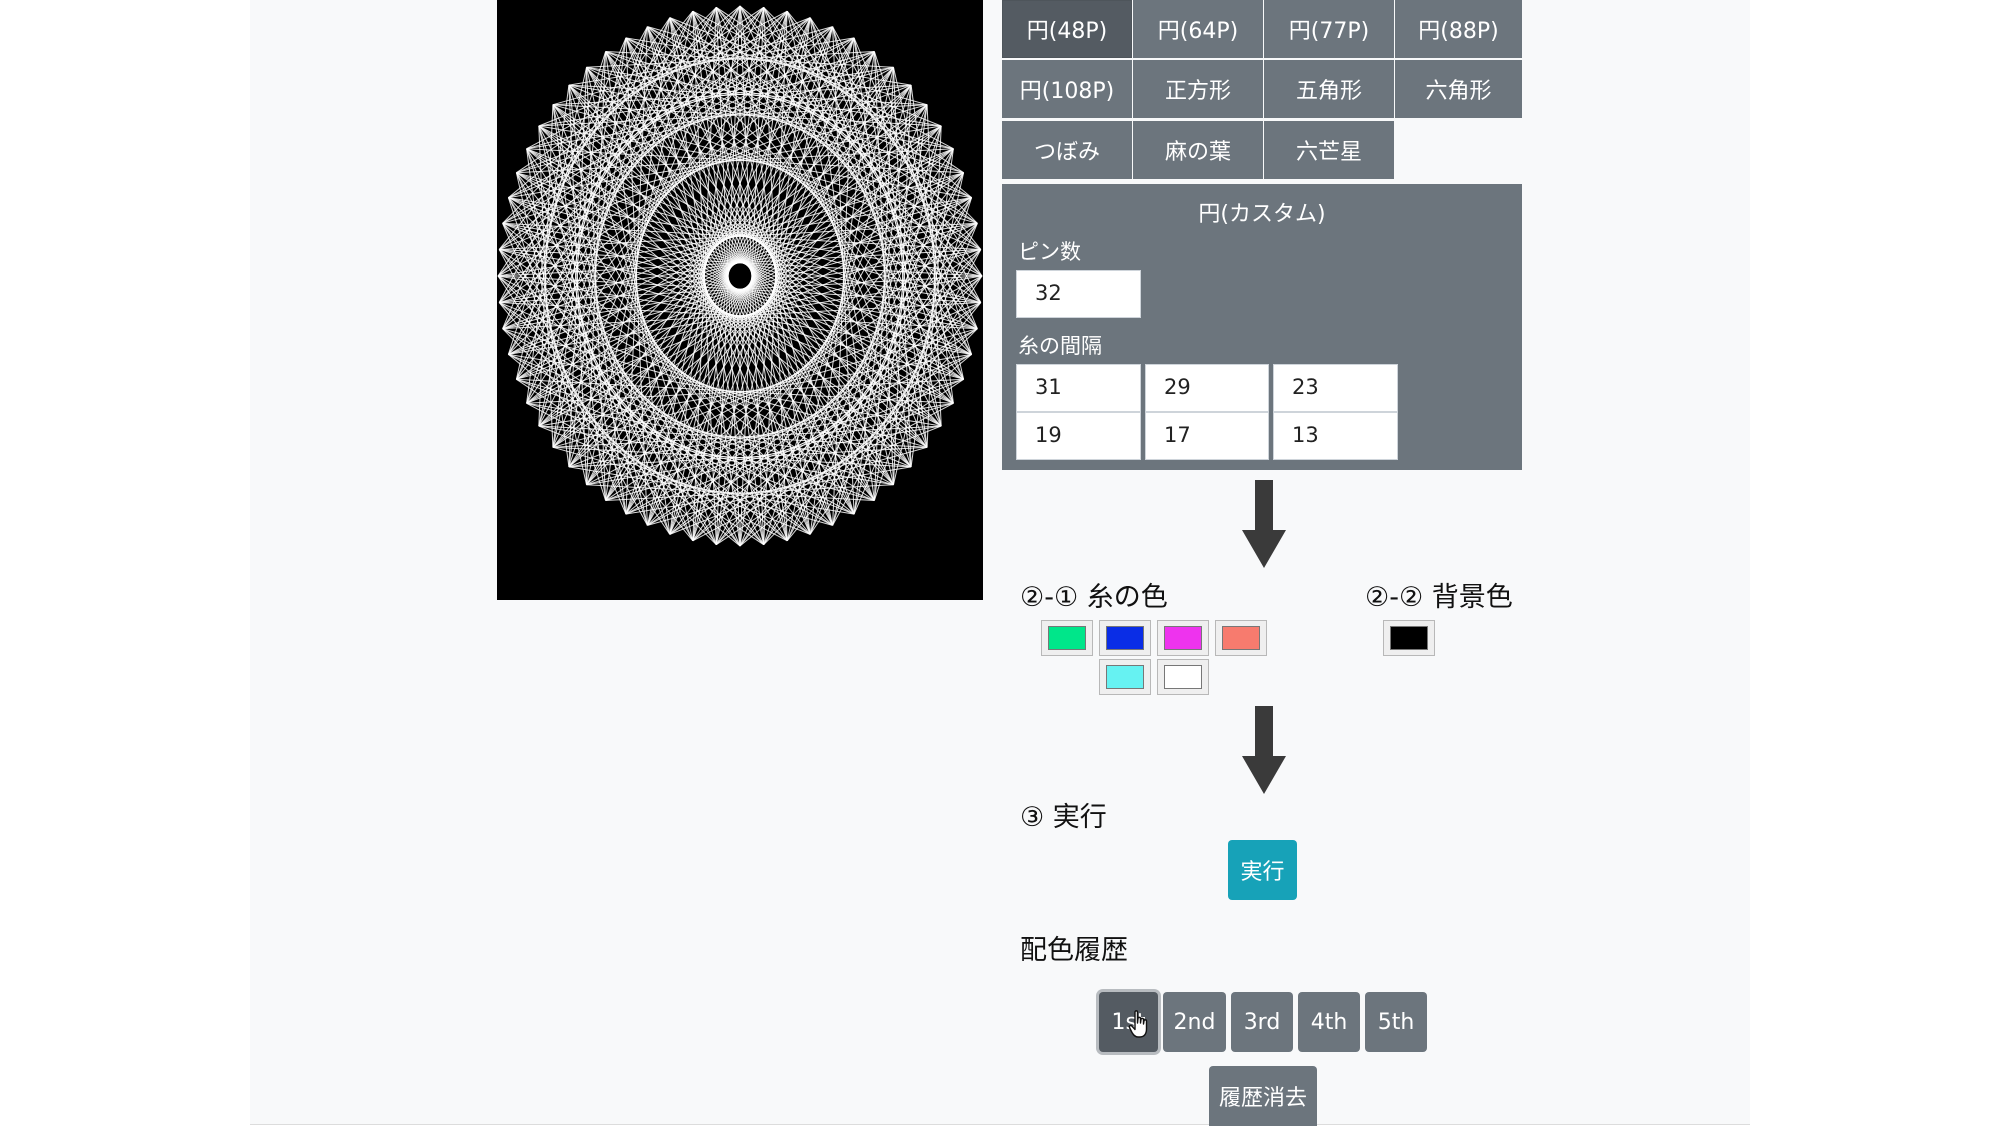 The height and width of the screenshot is (1126, 2000). I want to click on history-button-3rd: 3rd, so click(1262, 1022).